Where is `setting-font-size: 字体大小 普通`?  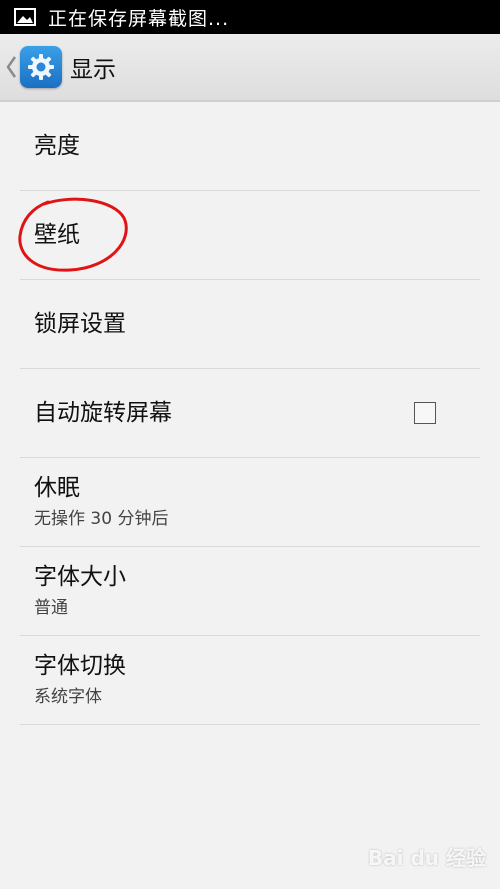 setting-font-size: 字体大小 普通 is located at coordinates (250, 591).